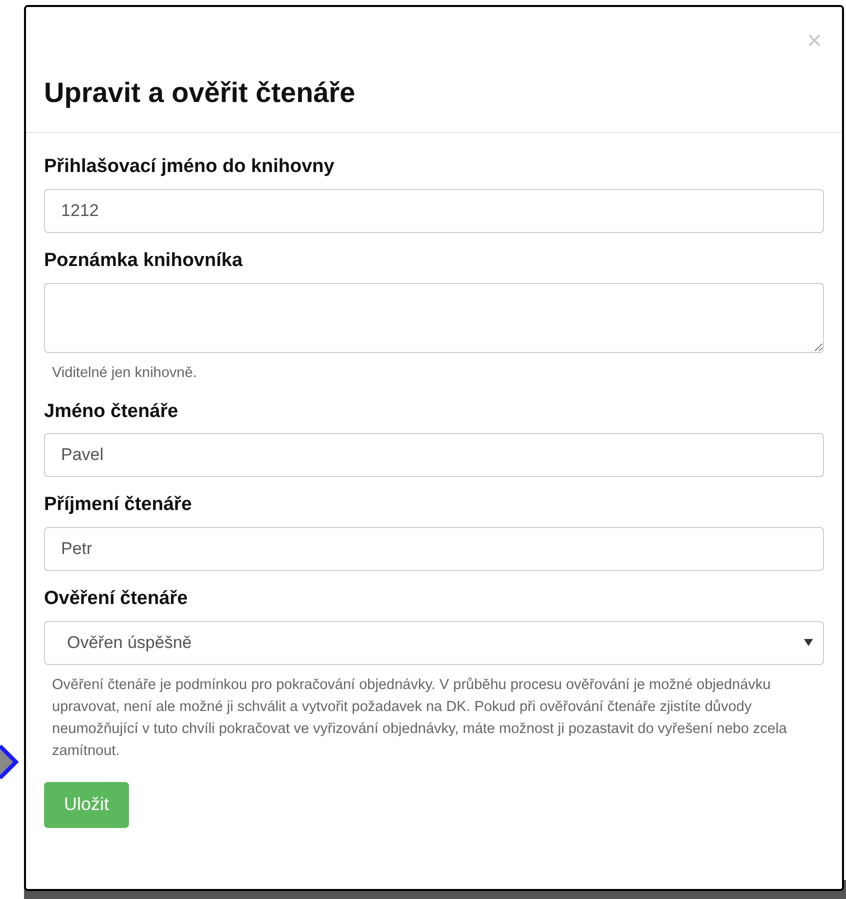 The width and height of the screenshot is (846, 899). I want to click on field-label: Poznámka knihovníka, so click(144, 260).